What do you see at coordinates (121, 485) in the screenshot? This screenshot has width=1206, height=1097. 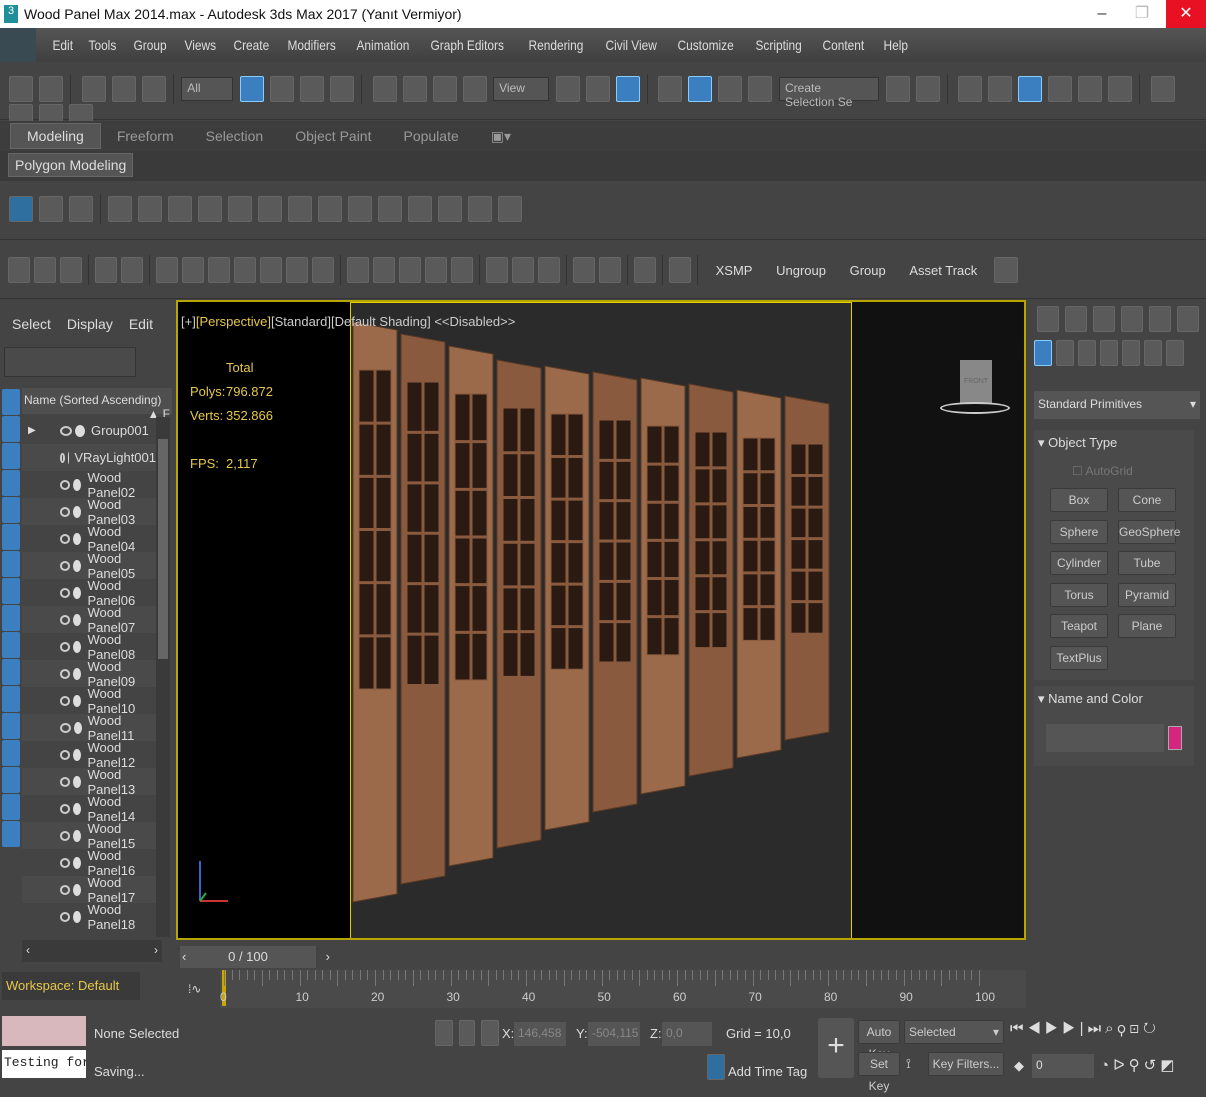 I see `item-name: Wood Panel02` at bounding box center [121, 485].